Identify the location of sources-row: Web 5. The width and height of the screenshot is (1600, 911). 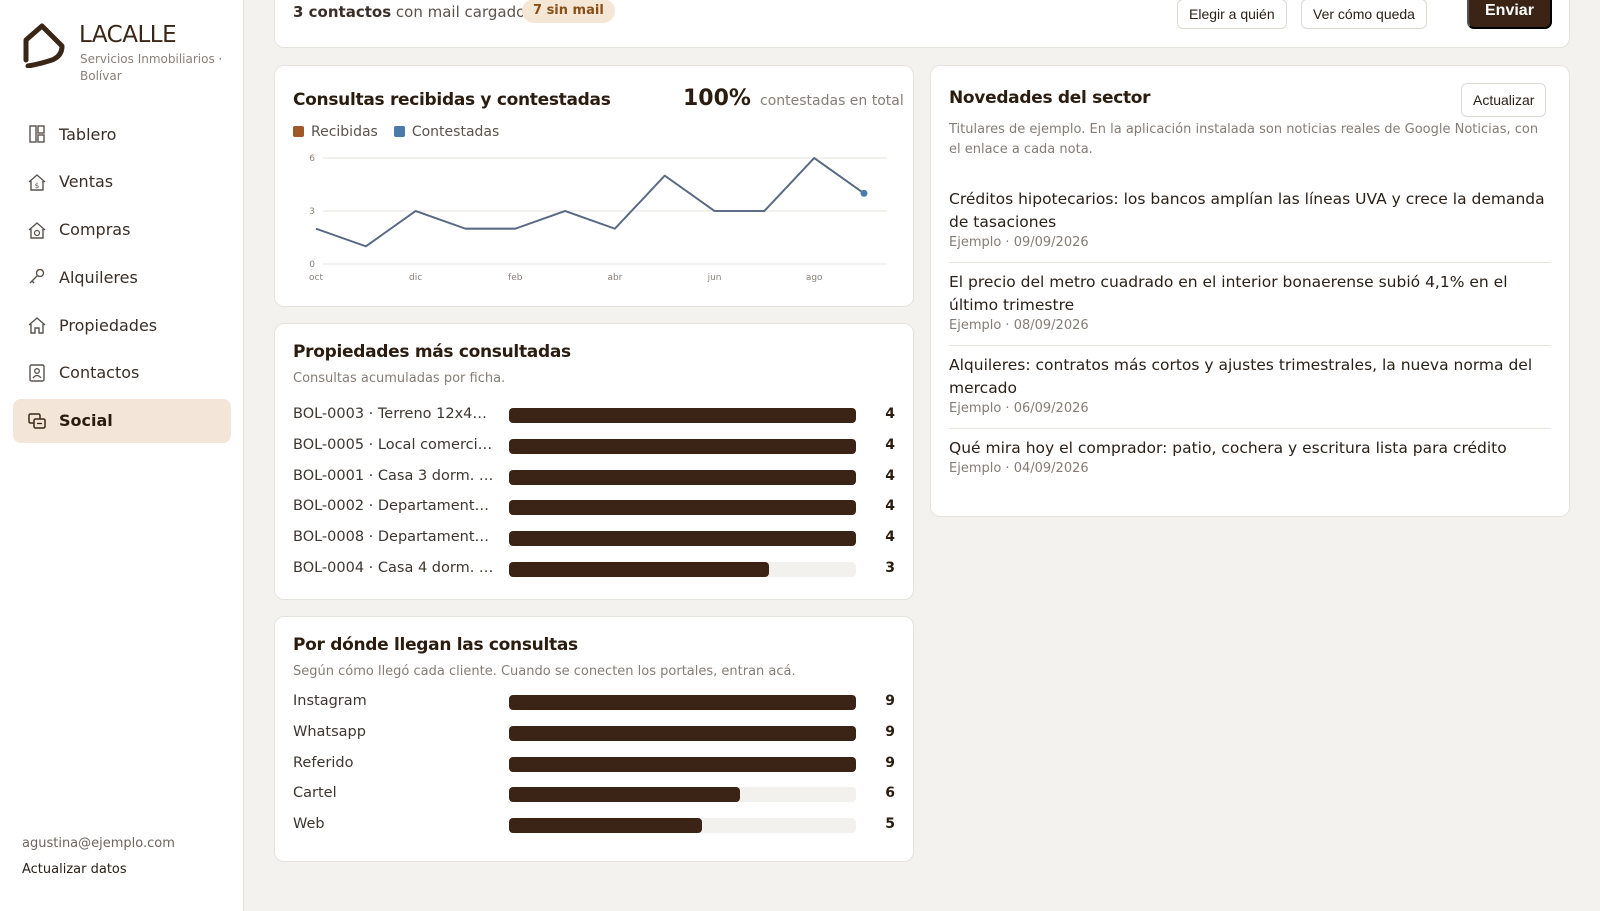
(594, 825).